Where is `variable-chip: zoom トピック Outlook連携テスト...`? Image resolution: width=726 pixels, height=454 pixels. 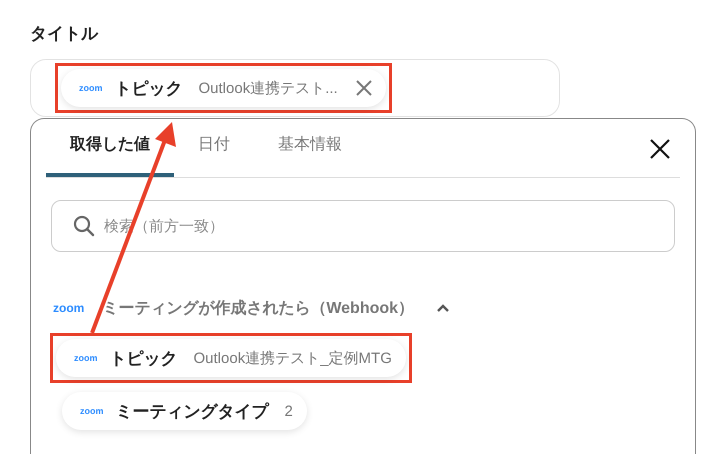
variable-chip: zoom トピック Outlook連携テスト... is located at coordinates (223, 88).